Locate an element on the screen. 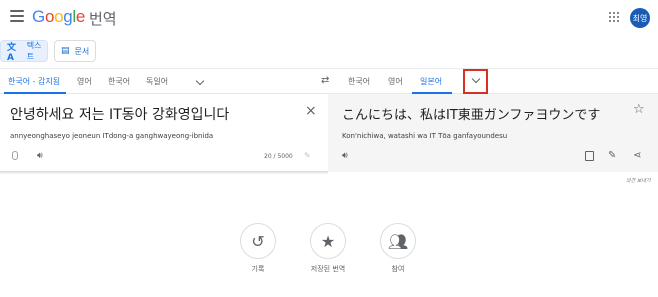  saved-label: 저장된 번역 is located at coordinates (328, 269).